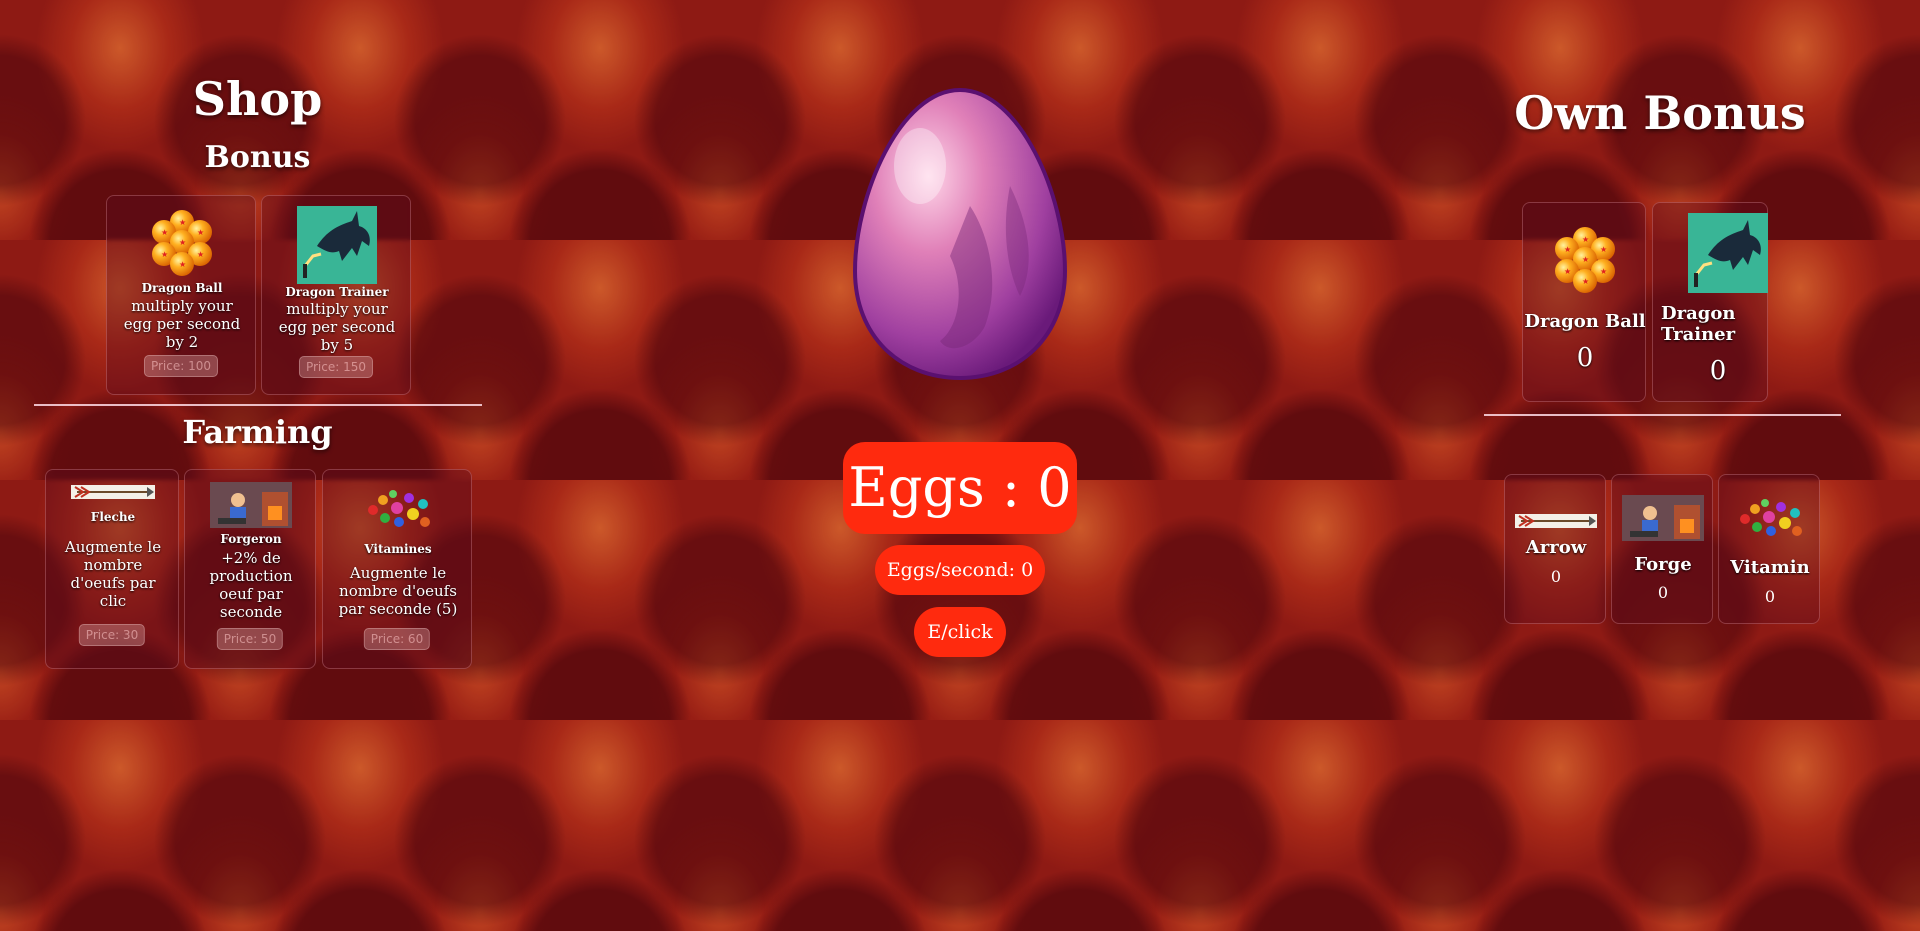 This screenshot has width=1920, height=931. What do you see at coordinates (1698, 324) in the screenshot?
I see `own-item-name: Dragon Trainer` at bounding box center [1698, 324].